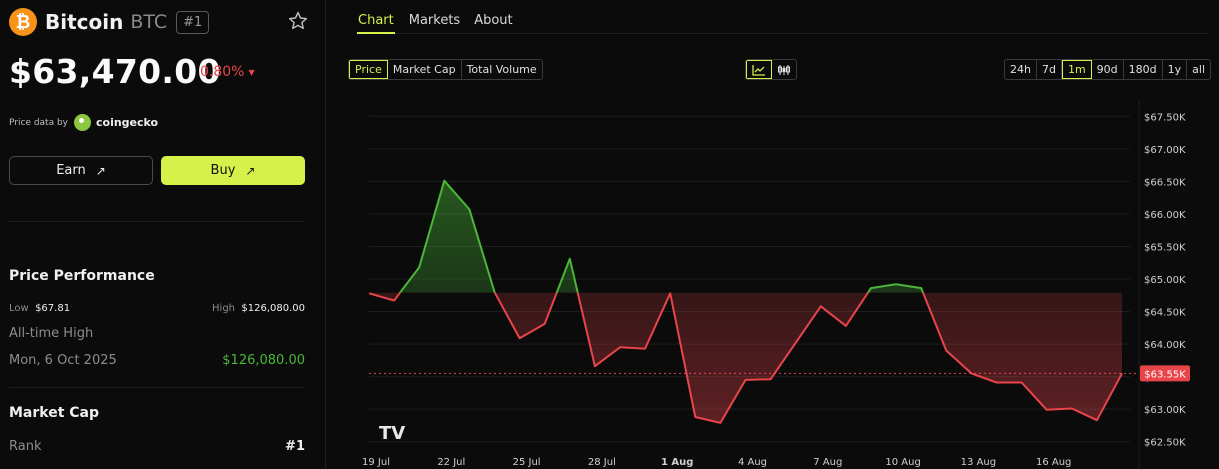 This screenshot has height=469, width=1219. Describe the element at coordinates (1021, 69) in the screenshot. I see `range-24h: 24h` at that location.